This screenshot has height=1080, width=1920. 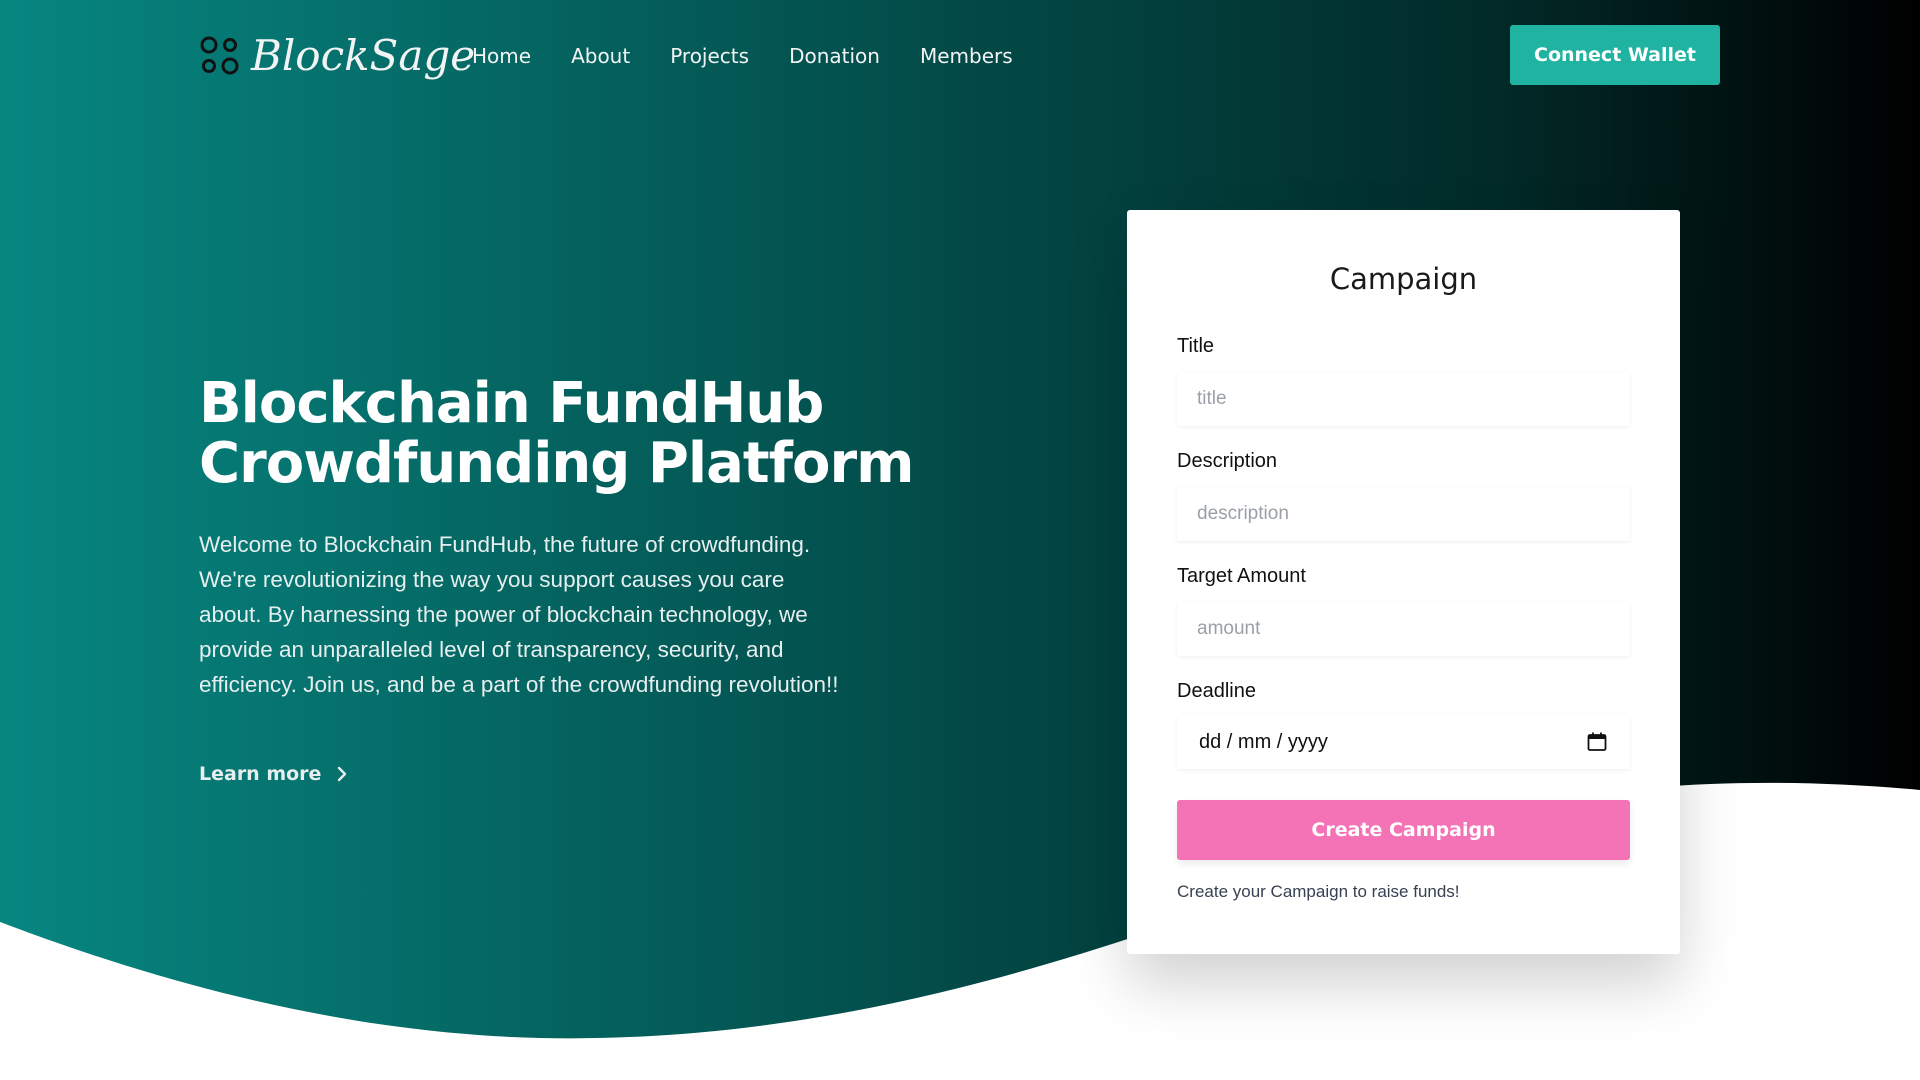 I want to click on brand-name: BlockSage, so click(x=363, y=55).